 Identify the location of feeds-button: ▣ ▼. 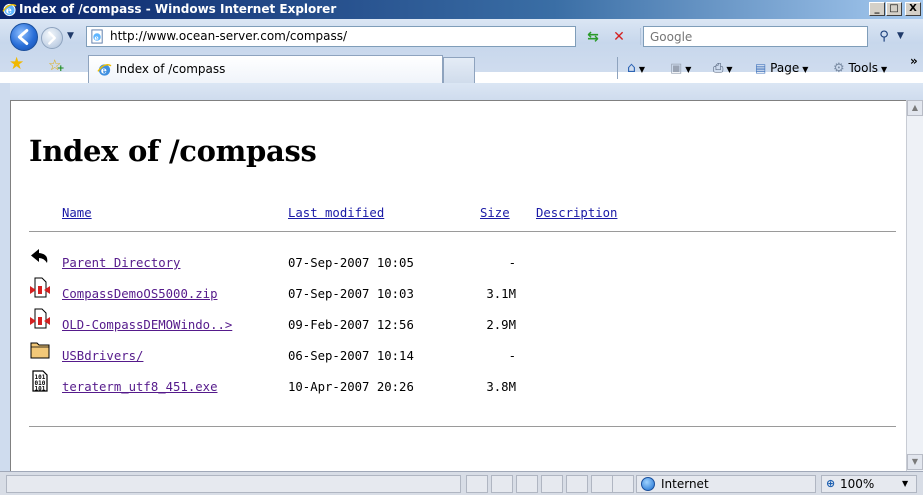
(680, 68).